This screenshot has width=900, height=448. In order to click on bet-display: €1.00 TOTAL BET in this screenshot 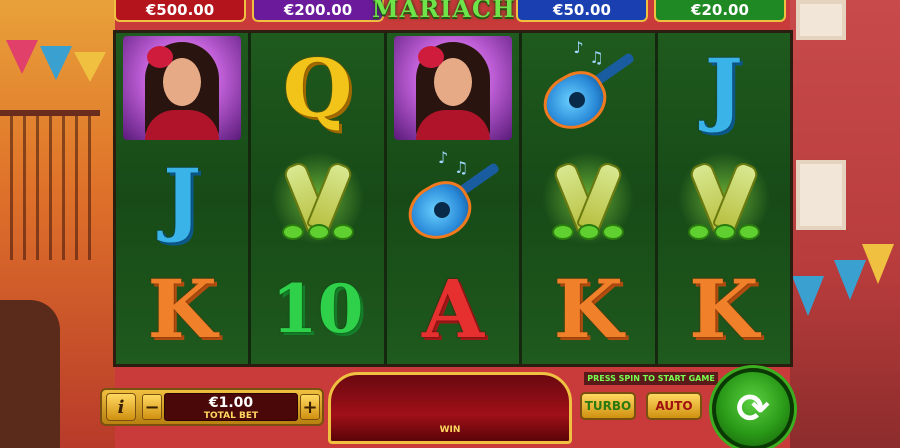, I will do `click(231, 407)`.